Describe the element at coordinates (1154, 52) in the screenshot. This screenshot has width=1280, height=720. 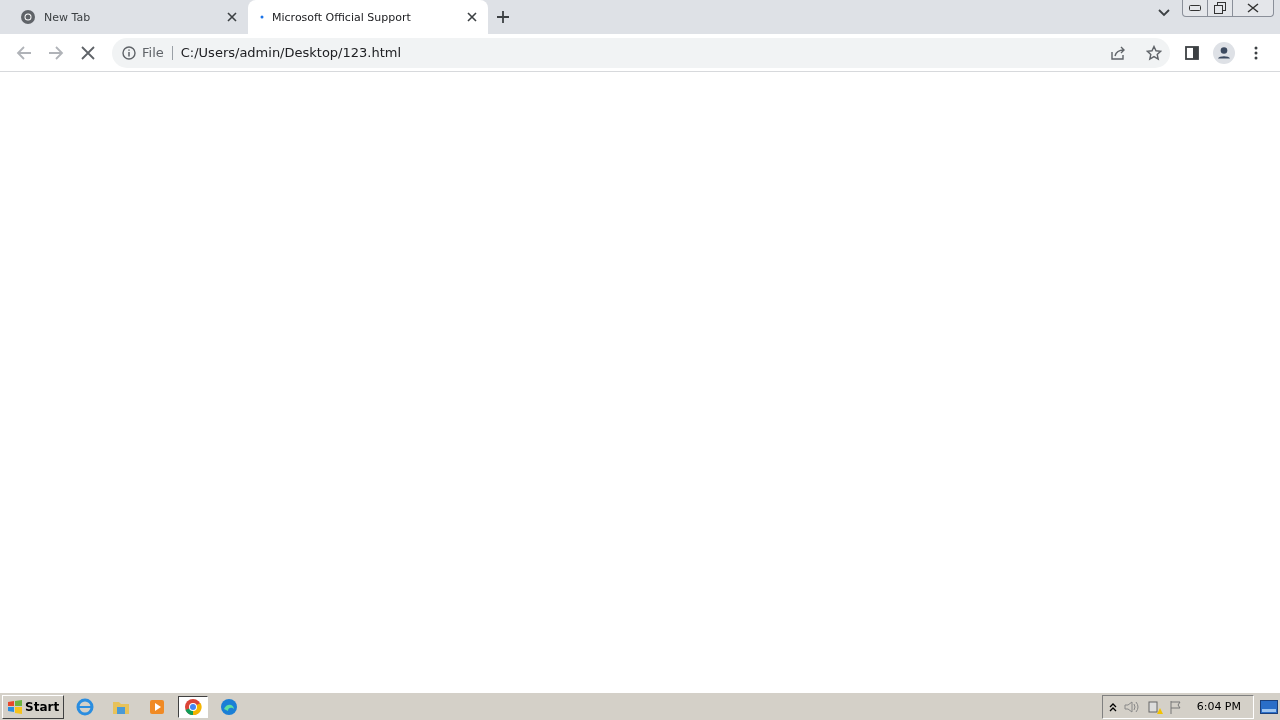
I see `star-icon` at that location.